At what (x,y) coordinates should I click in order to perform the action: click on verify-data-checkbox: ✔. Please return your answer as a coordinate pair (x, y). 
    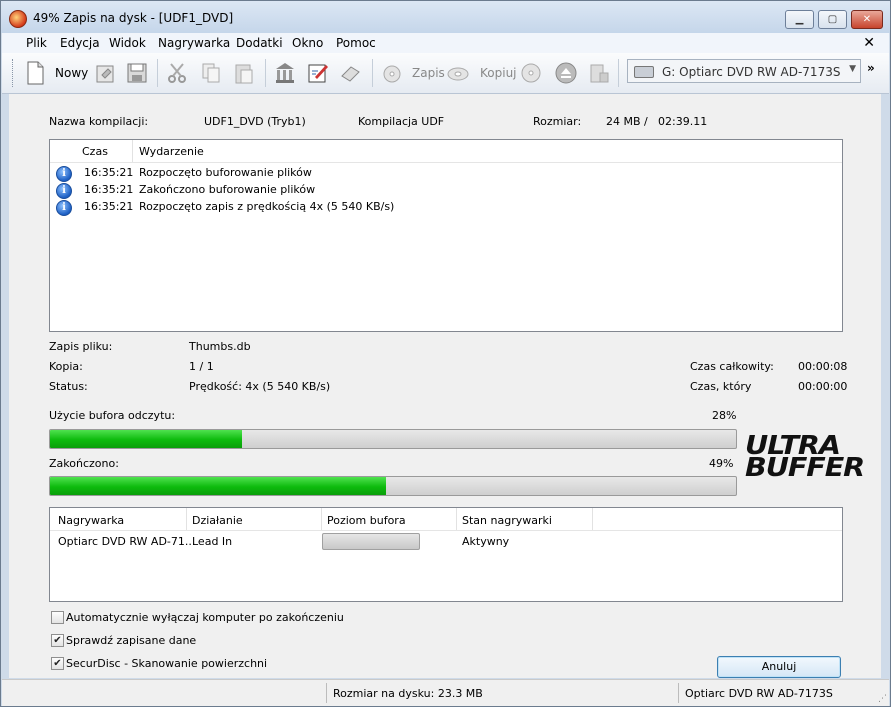
    Looking at the image, I should click on (57, 640).